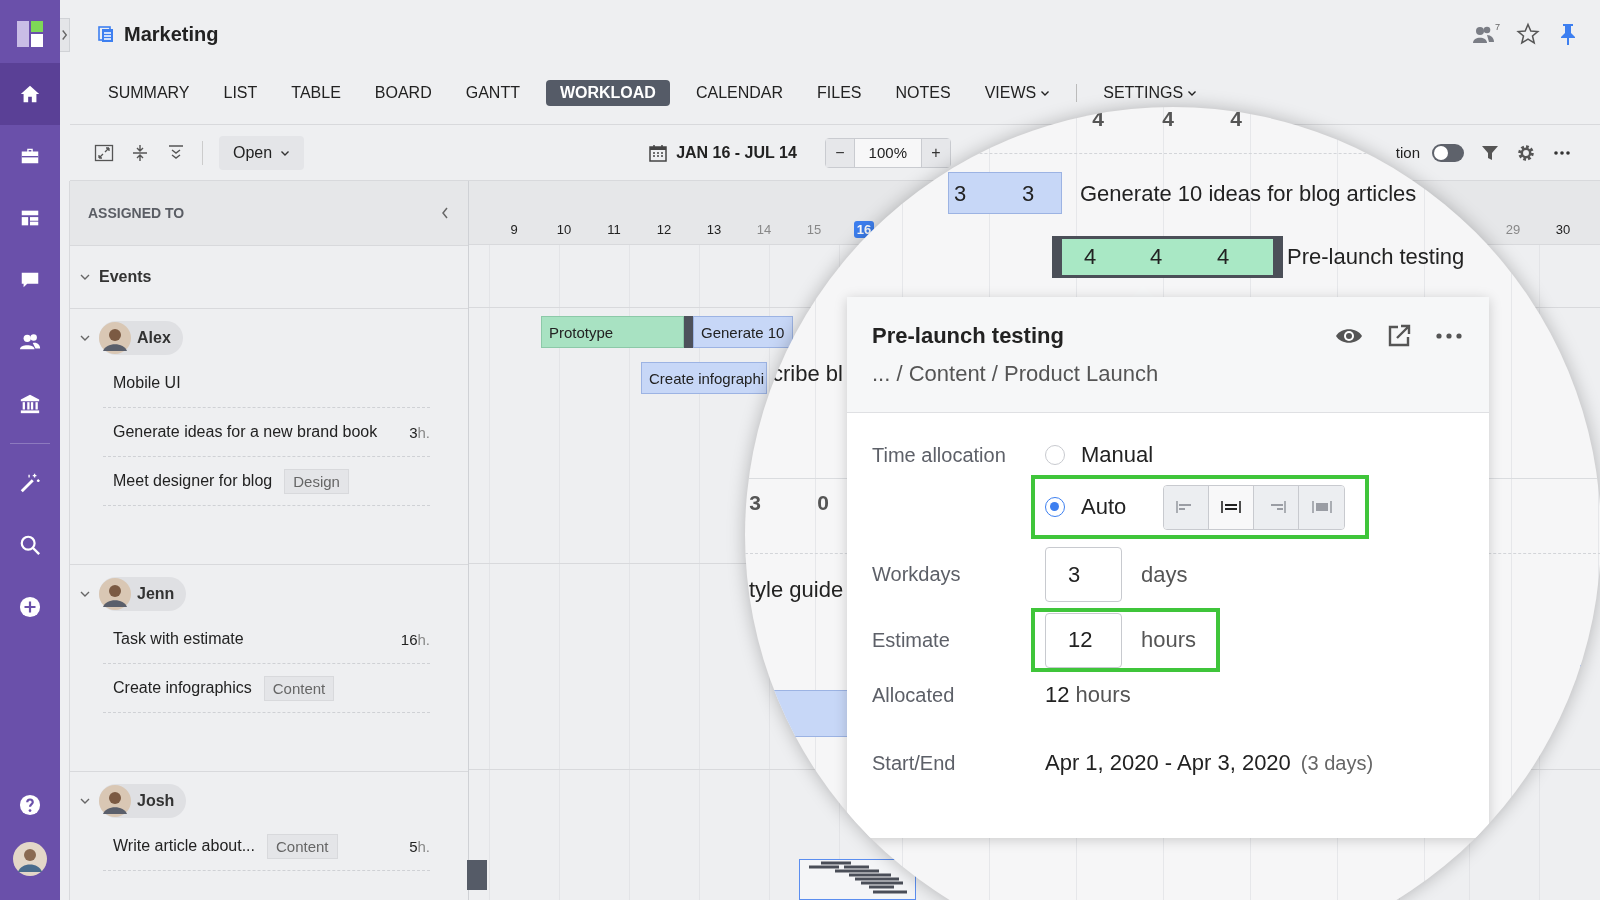 Image resolution: width=1600 pixels, height=900 pixels. What do you see at coordinates (240, 93) in the screenshot?
I see `view-tab: LIST` at bounding box center [240, 93].